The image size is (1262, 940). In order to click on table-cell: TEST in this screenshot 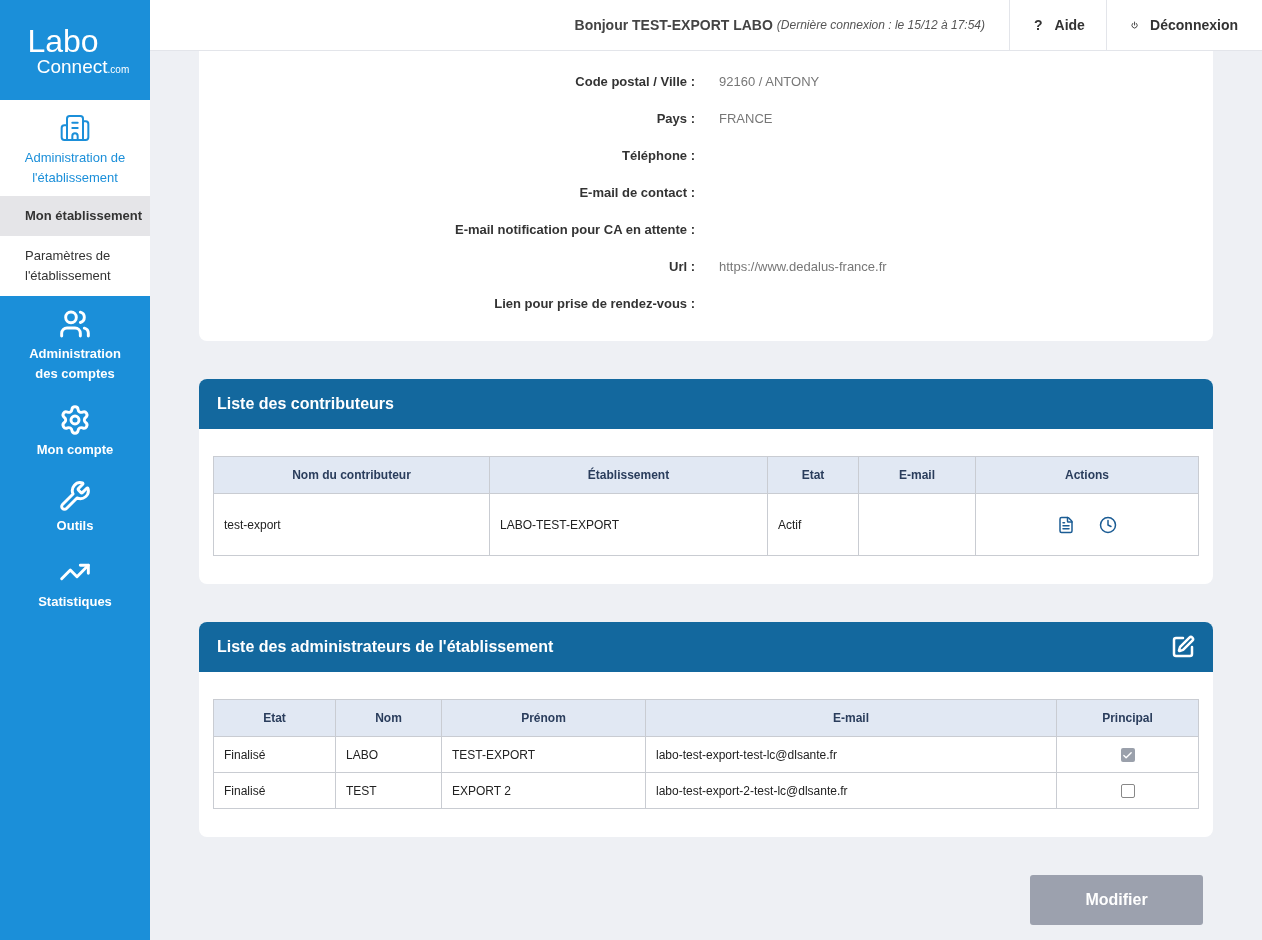, I will do `click(361, 790)`.